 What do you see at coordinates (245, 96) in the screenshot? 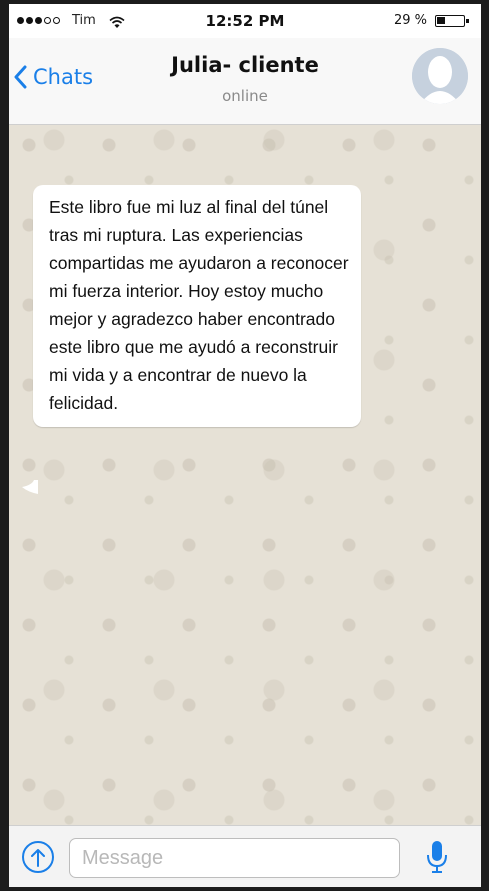
I see `contact-status: online` at bounding box center [245, 96].